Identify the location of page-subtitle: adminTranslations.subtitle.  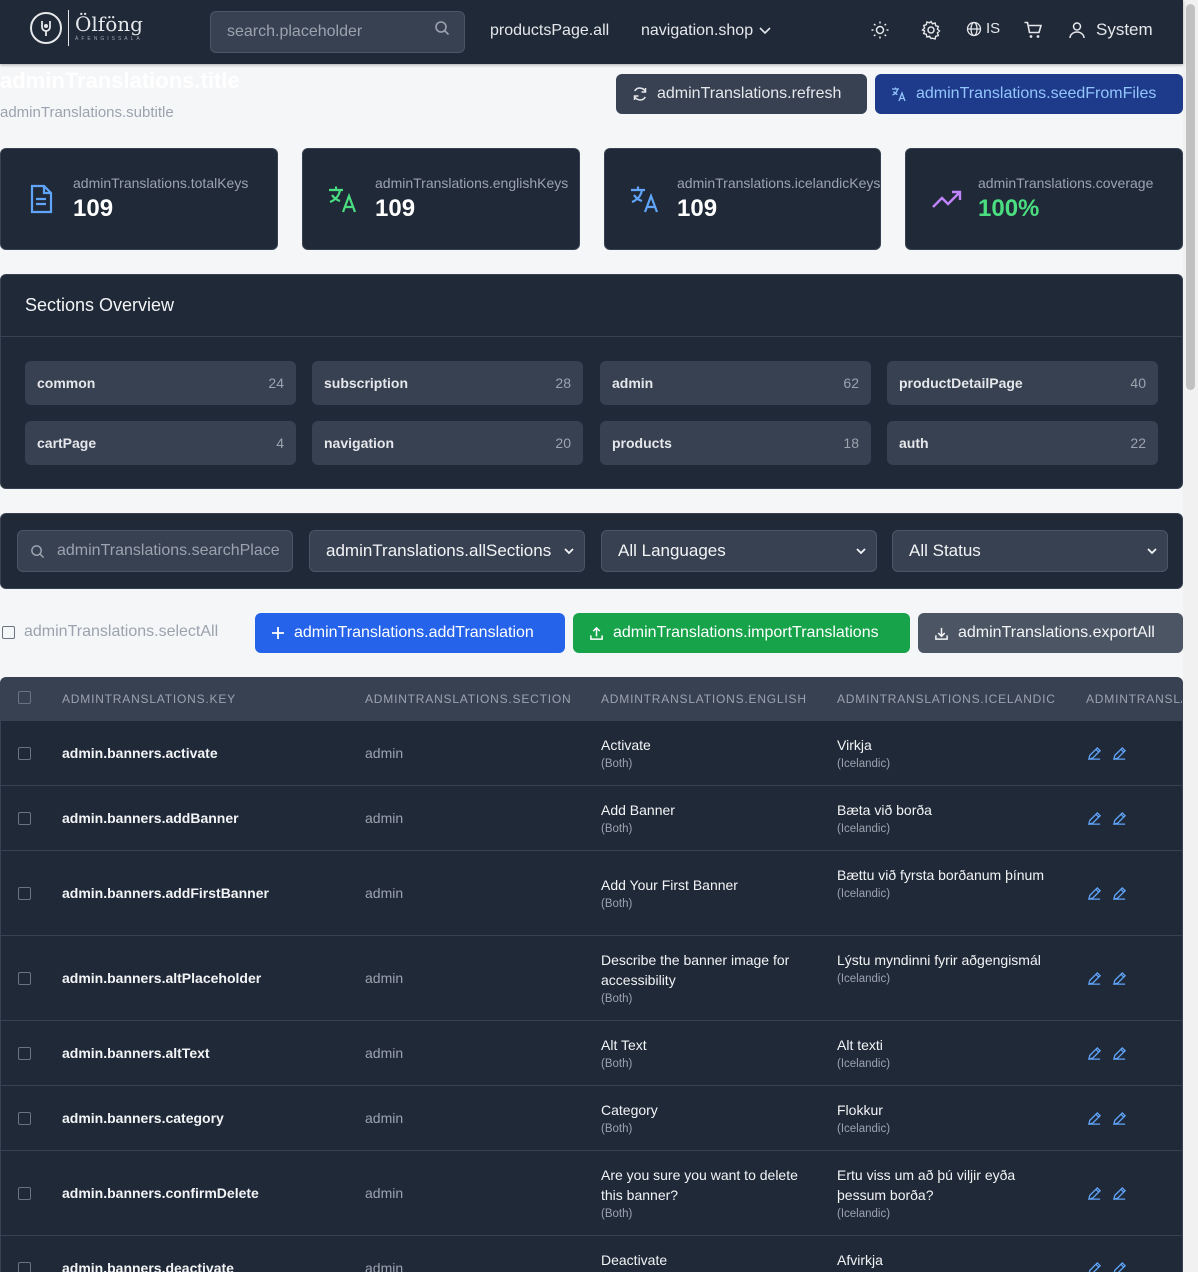
(87, 112).